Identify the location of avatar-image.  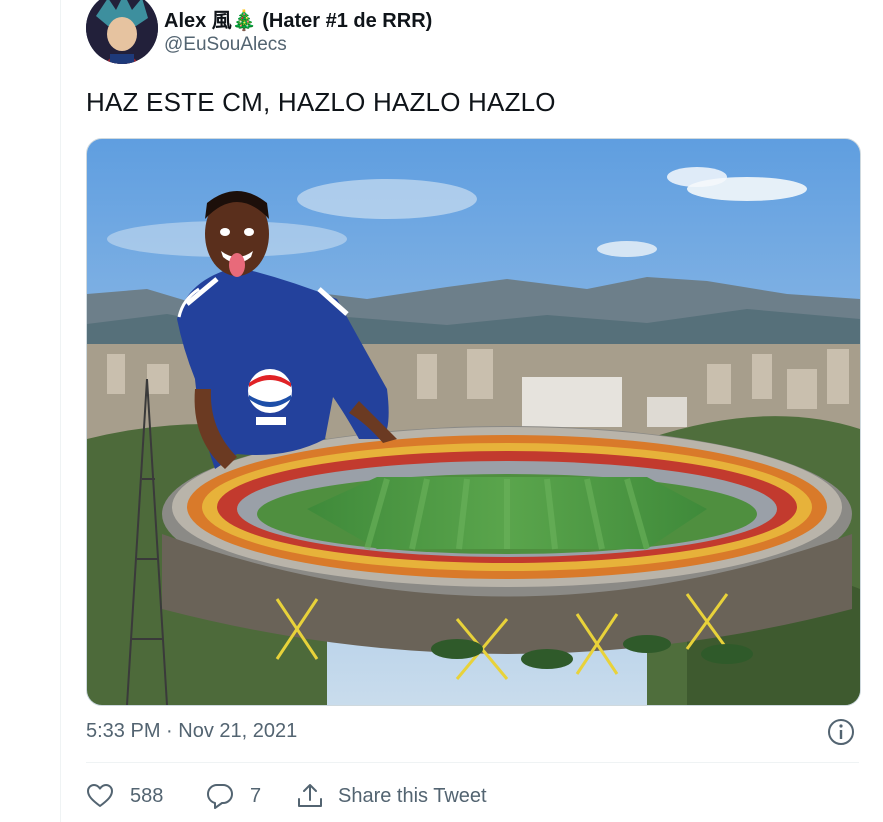
(122, 32).